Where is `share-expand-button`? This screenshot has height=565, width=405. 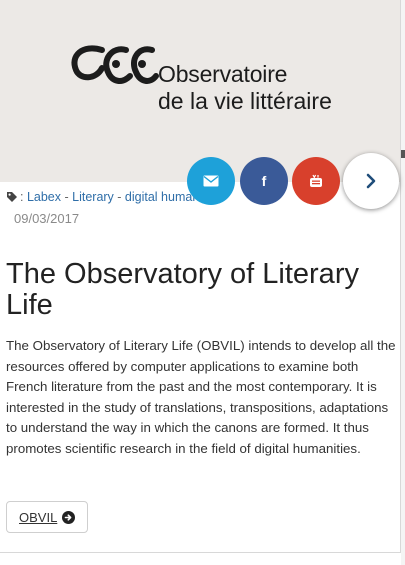 share-expand-button is located at coordinates (371, 181).